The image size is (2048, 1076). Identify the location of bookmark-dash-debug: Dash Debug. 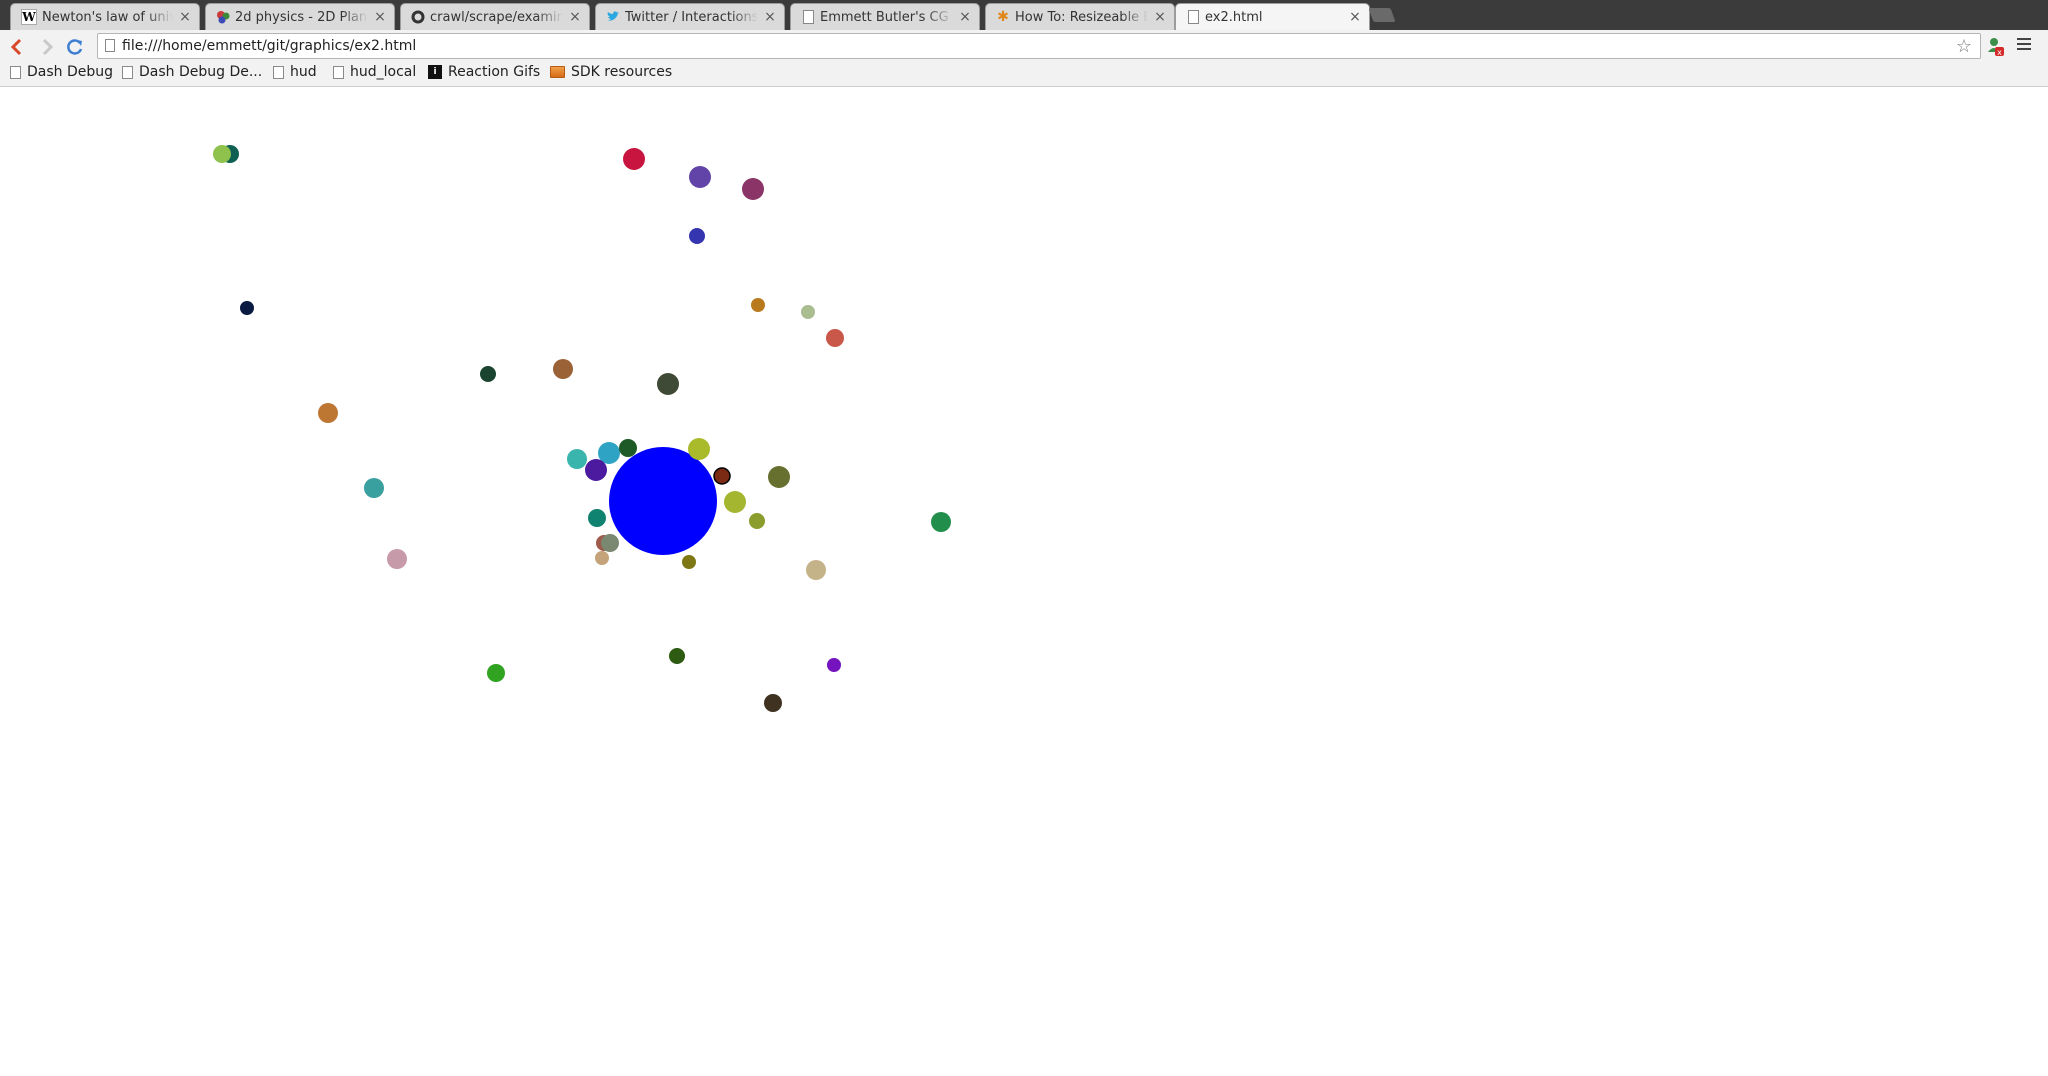
(61, 72).